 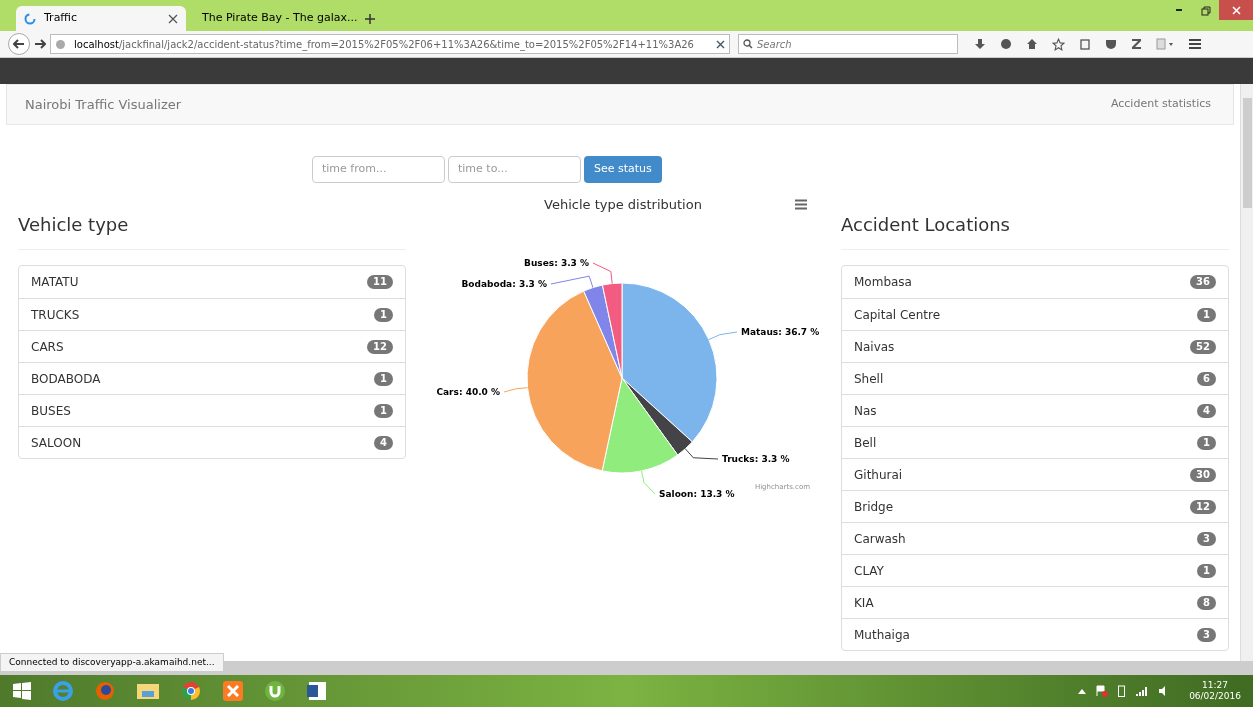 I want to click on item-label: CLAY, so click(x=869, y=571).